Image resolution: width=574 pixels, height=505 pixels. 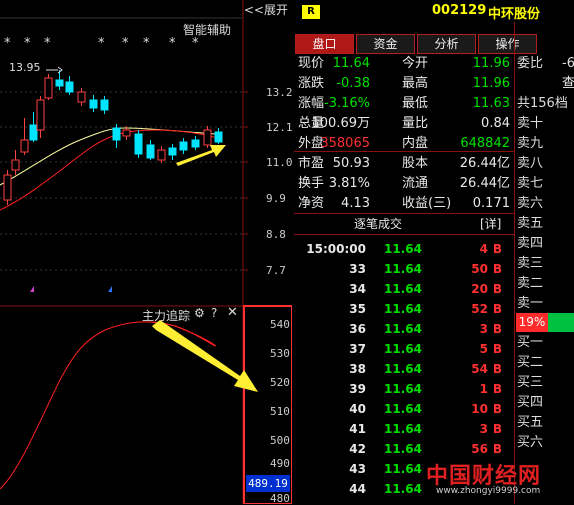 What do you see at coordinates (568, 84) in the screenshot?
I see `search-button: 查` at bounding box center [568, 84].